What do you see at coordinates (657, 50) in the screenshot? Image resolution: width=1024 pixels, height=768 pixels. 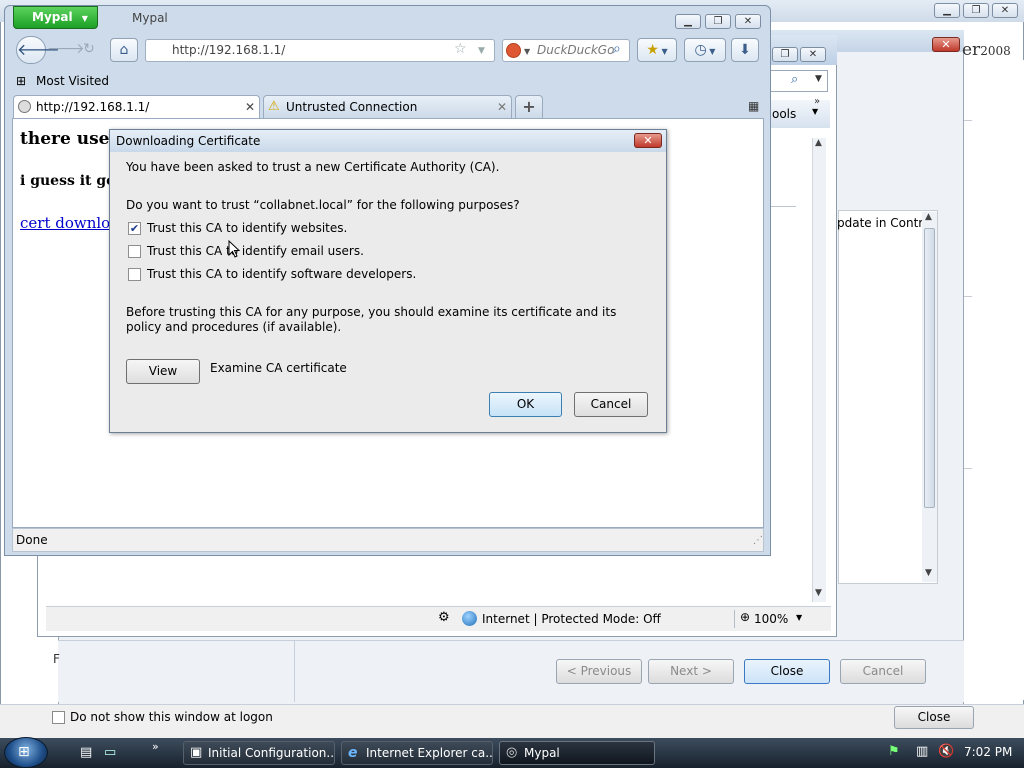 I see `bookmarks-button: ★ ▼` at bounding box center [657, 50].